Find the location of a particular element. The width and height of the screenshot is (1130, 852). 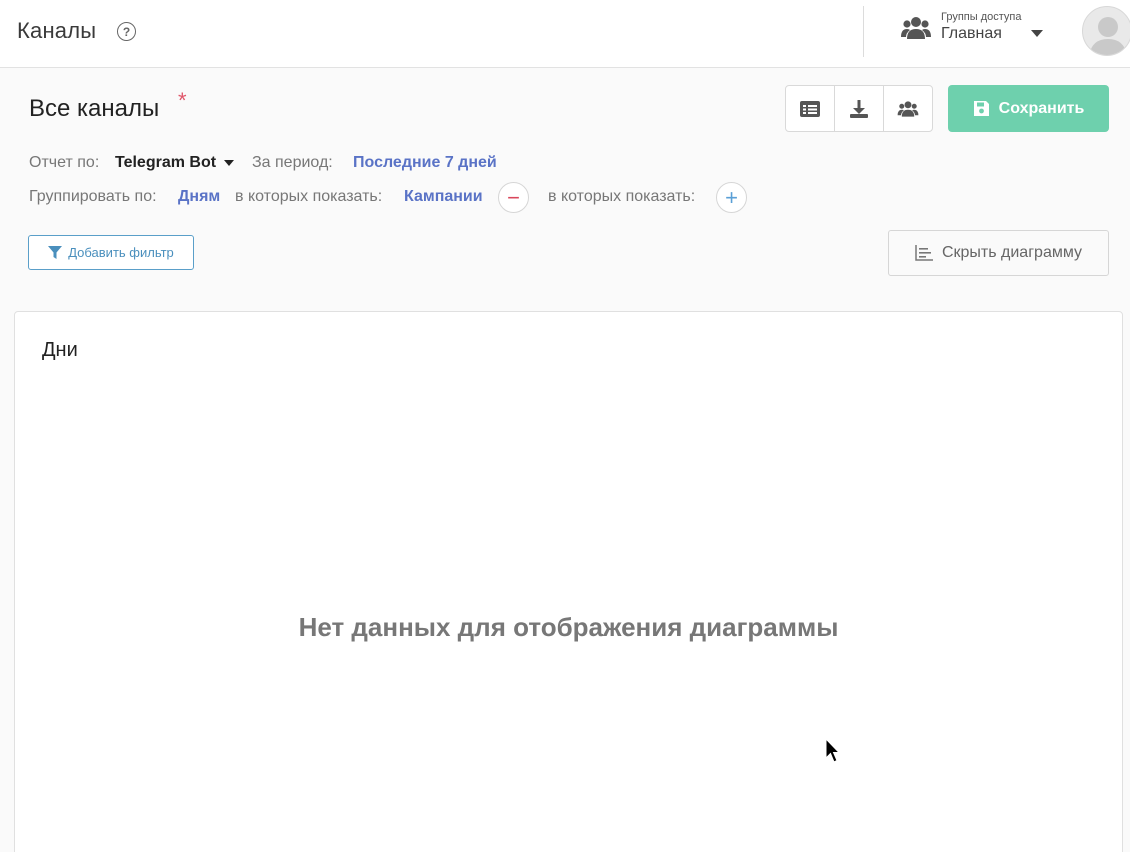

top-bar: Каналы ? Группы доступа Главная is located at coordinates (565, 34).